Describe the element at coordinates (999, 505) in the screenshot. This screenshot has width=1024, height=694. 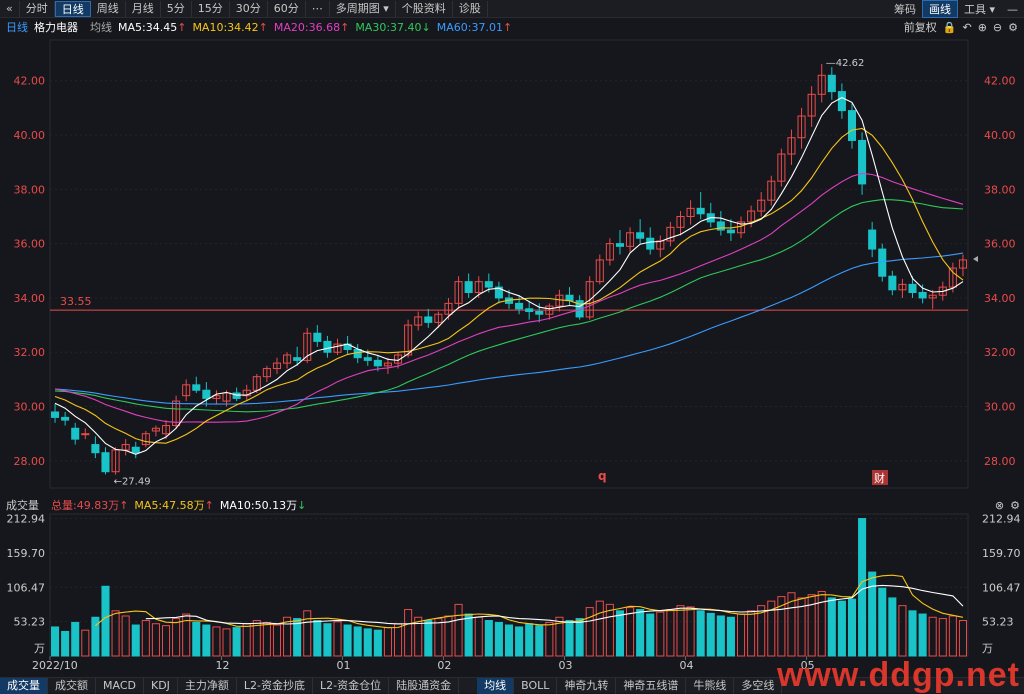
I see `close-icon: ⊗` at that location.